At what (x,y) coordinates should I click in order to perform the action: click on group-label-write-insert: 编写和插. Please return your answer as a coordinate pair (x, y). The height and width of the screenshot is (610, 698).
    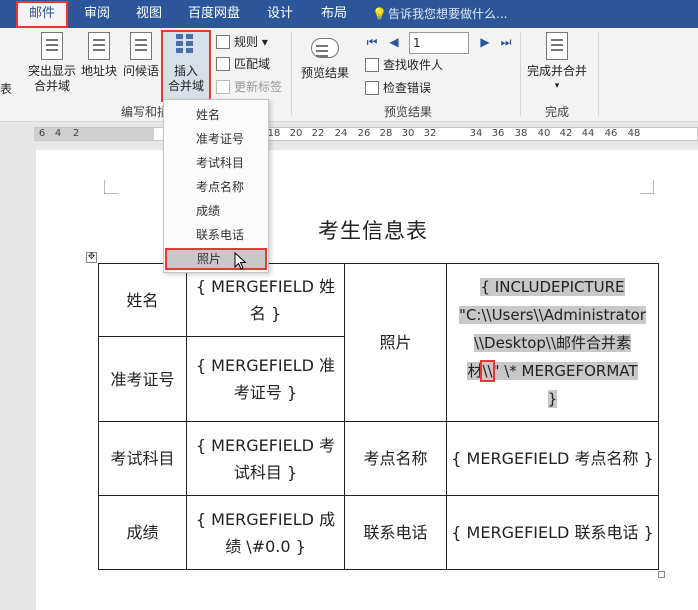
    Looking at the image, I should click on (145, 112).